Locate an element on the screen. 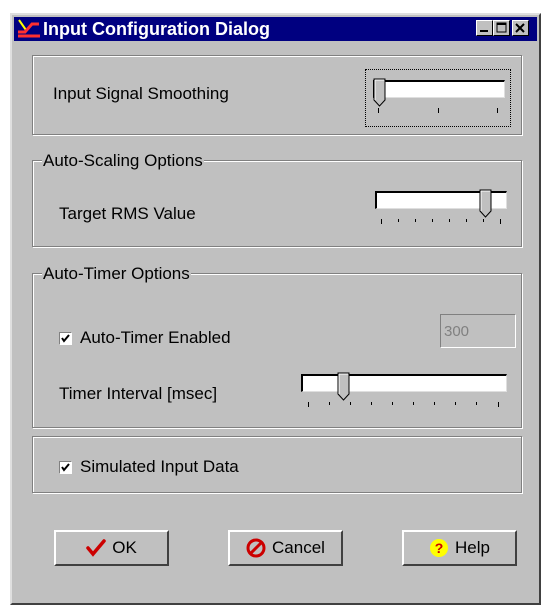 The height and width of the screenshot is (609, 546). close-icon is located at coordinates (520, 28).